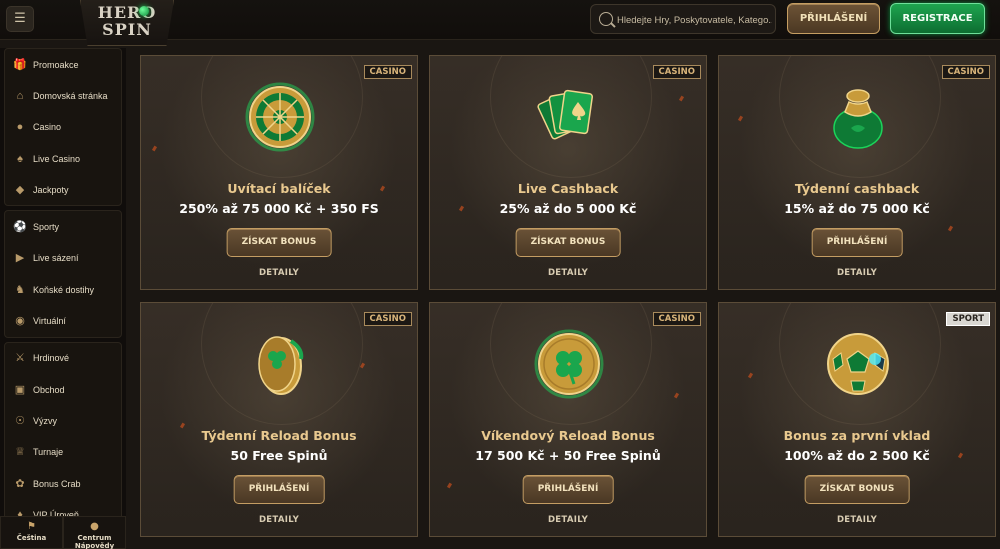 The height and width of the screenshot is (549, 1000). Describe the element at coordinates (20, 158) in the screenshot. I see `cards-icon: ♠` at that location.